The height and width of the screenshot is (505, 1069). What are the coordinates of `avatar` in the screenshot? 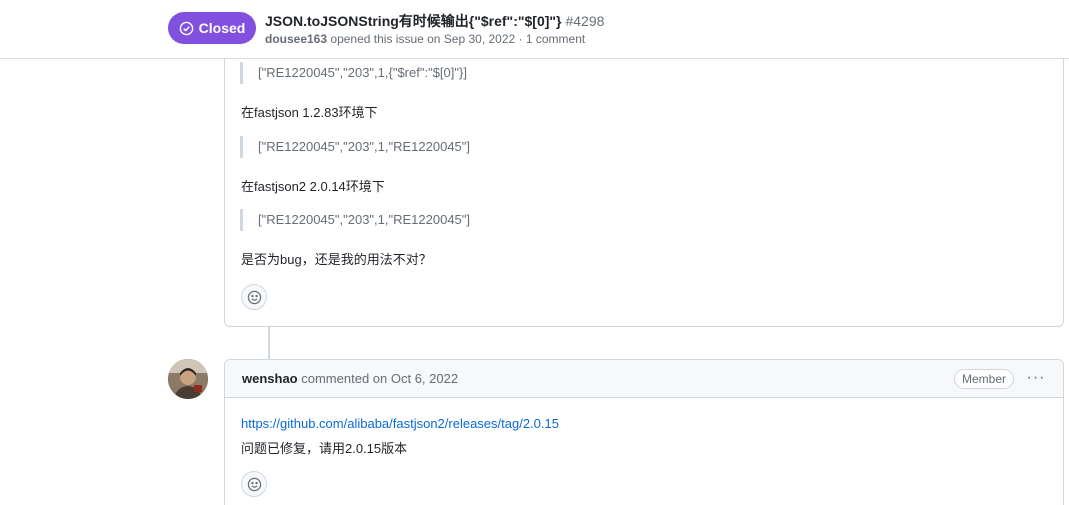 It's located at (188, 379).